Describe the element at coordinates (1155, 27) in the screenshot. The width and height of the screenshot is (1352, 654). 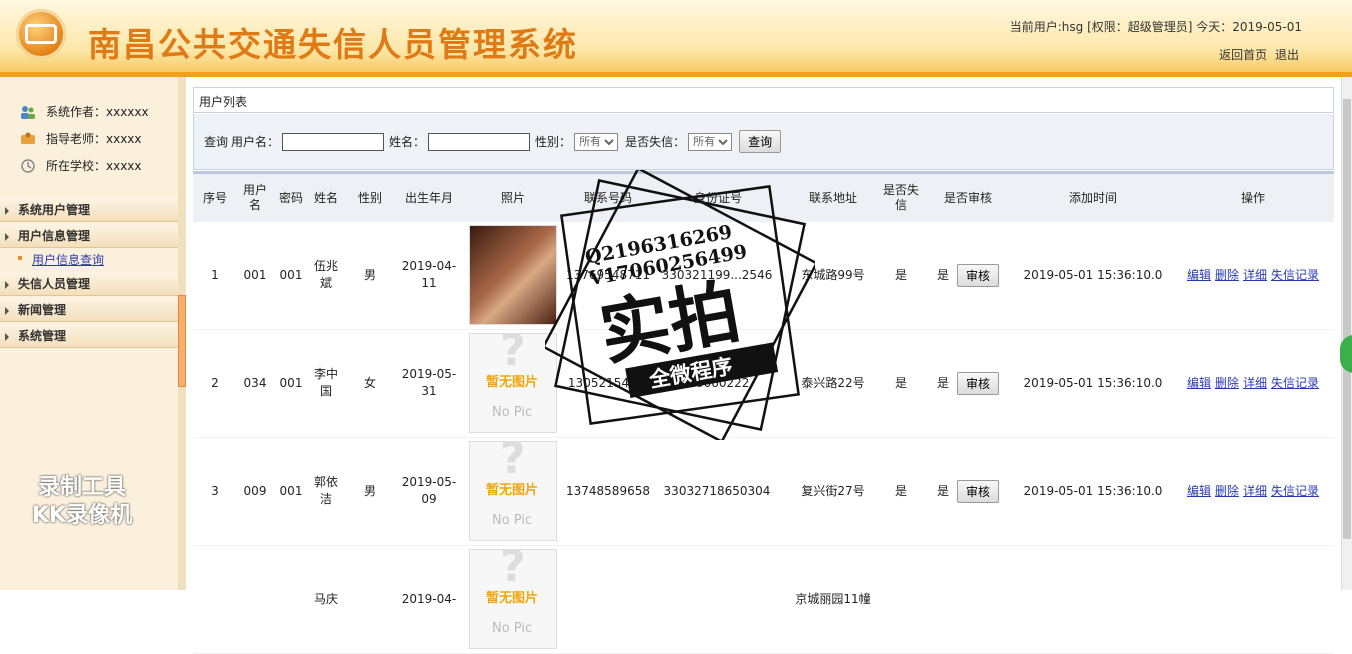
I see `current-user-info: 当前用户:hsg [权限：超级管理员] 今天：2019-05-01` at that location.